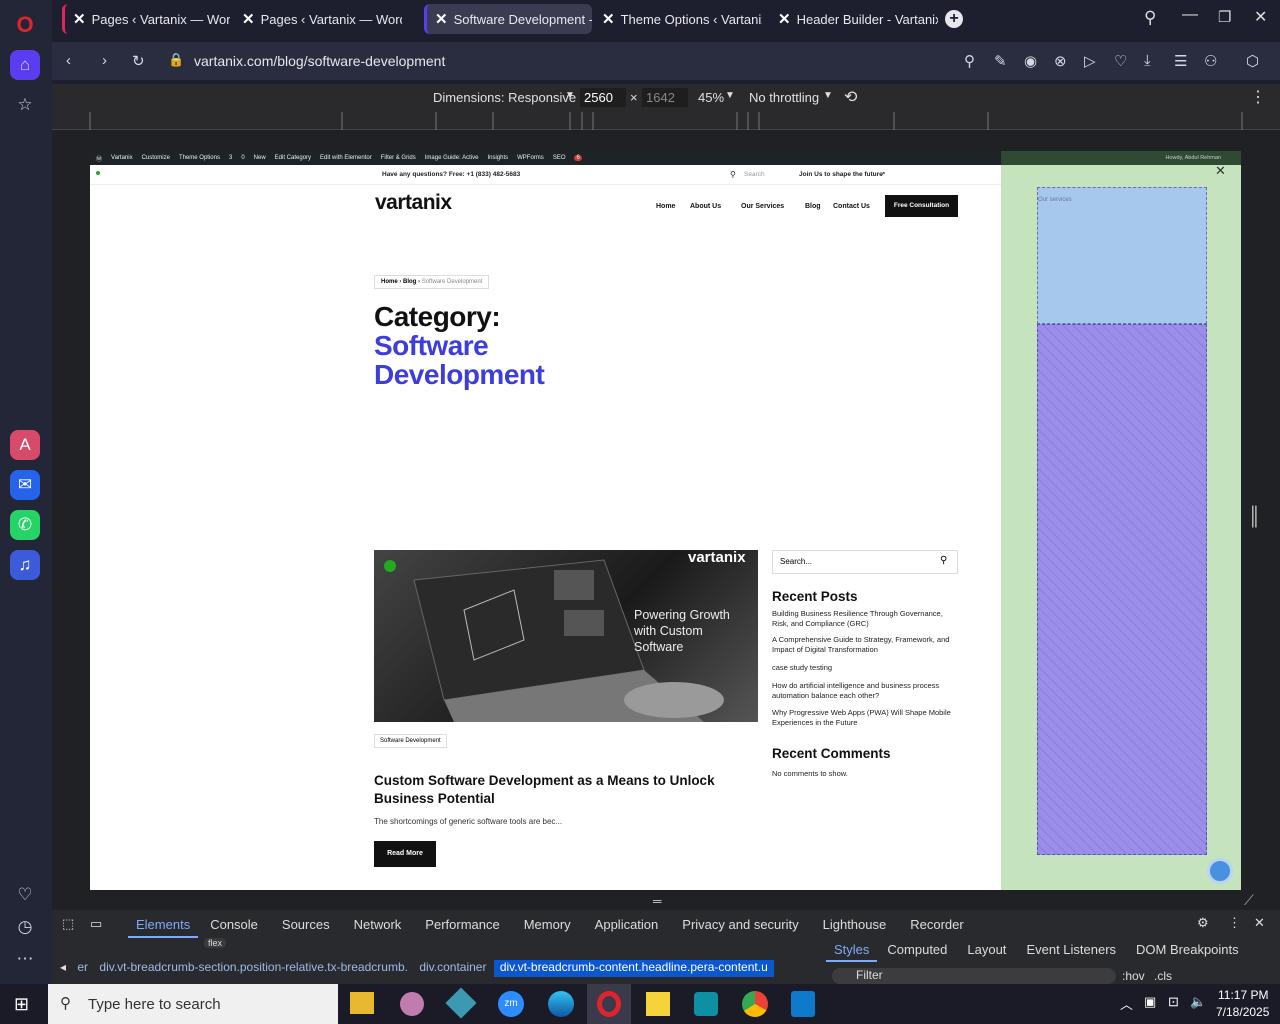 The height and width of the screenshot is (1024, 1280). Describe the element at coordinates (409, 282) in the screenshot. I see `breadcrumb-blog: Blog` at that location.